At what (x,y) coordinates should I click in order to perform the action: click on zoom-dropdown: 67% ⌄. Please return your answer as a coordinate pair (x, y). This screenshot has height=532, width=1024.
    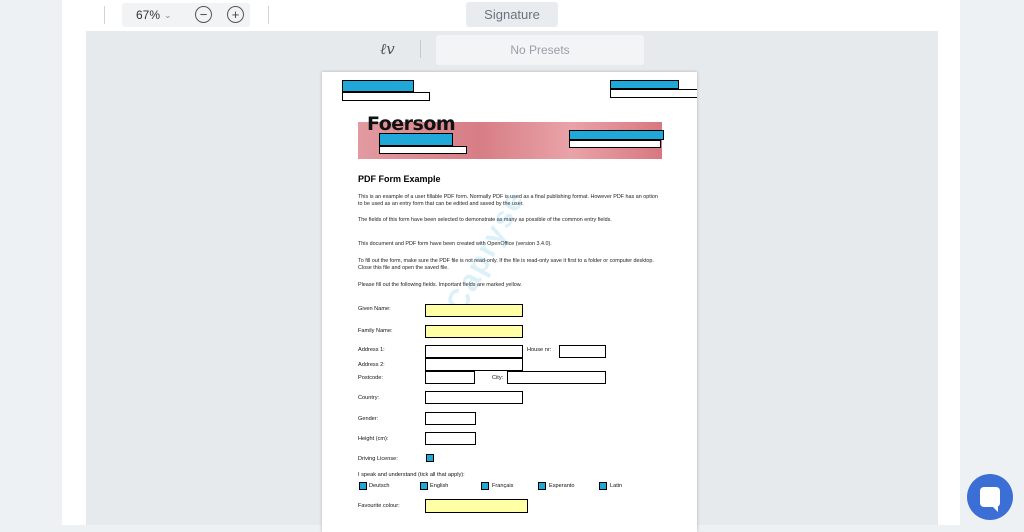
    Looking at the image, I should click on (154, 15).